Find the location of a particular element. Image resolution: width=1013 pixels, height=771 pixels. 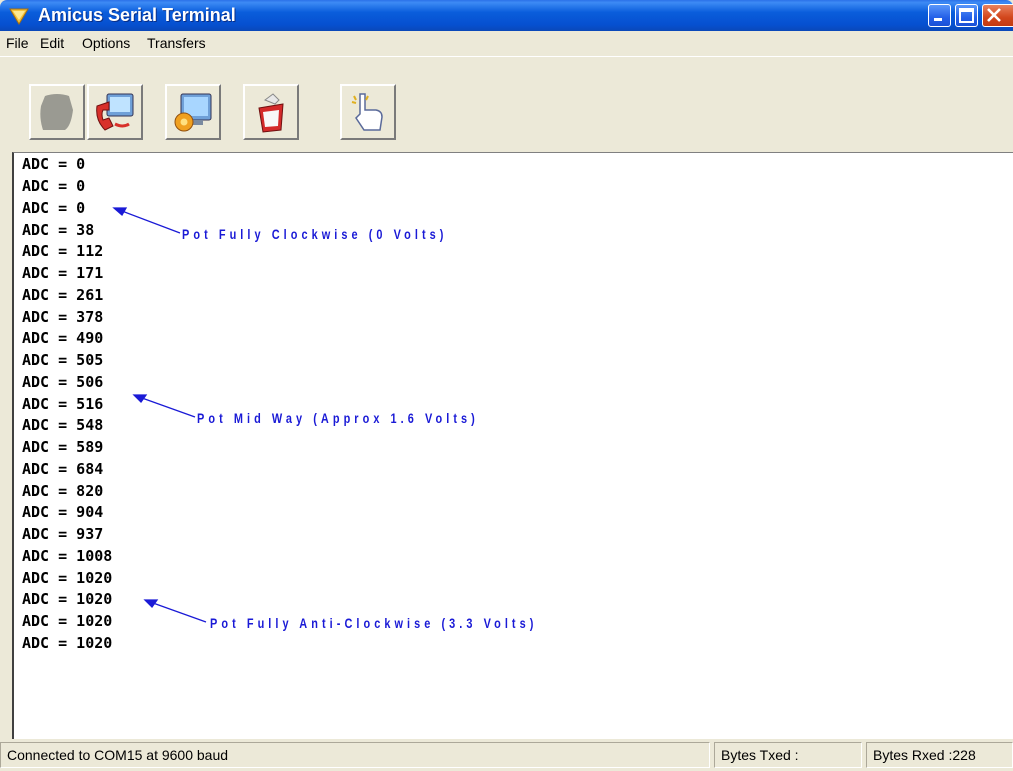

menu-edit: Edit is located at coordinates (52, 43).